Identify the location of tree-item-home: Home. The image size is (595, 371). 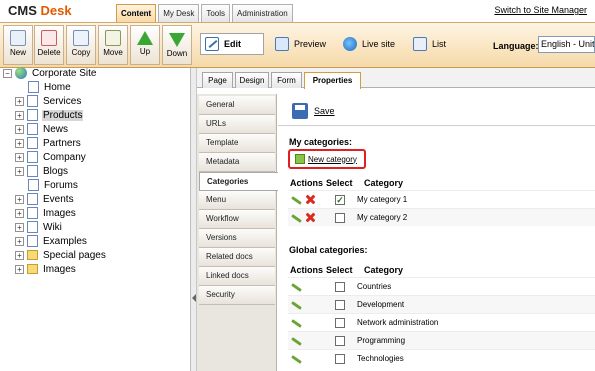
(50, 87).